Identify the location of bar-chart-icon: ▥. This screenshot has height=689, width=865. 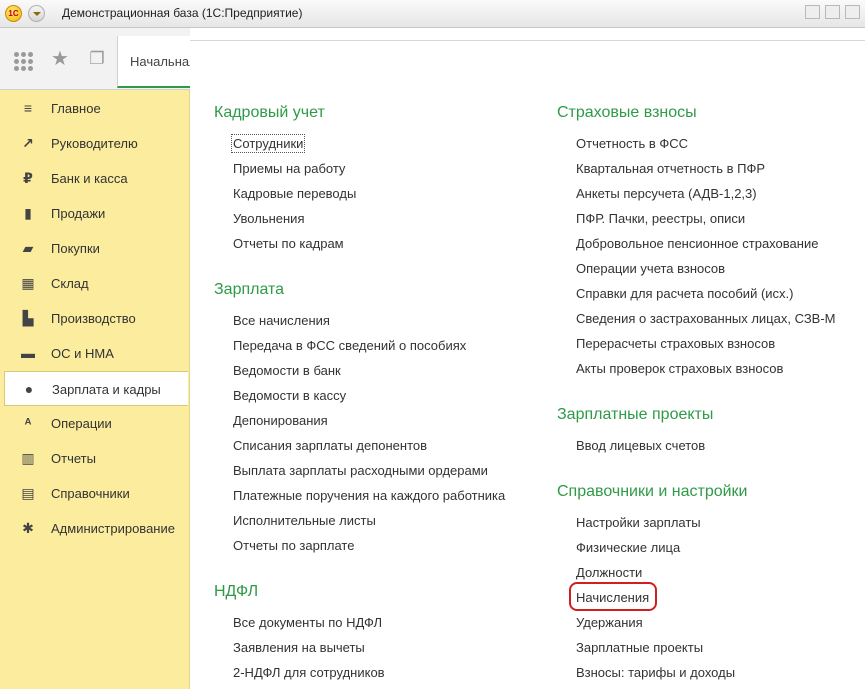
(28, 458).